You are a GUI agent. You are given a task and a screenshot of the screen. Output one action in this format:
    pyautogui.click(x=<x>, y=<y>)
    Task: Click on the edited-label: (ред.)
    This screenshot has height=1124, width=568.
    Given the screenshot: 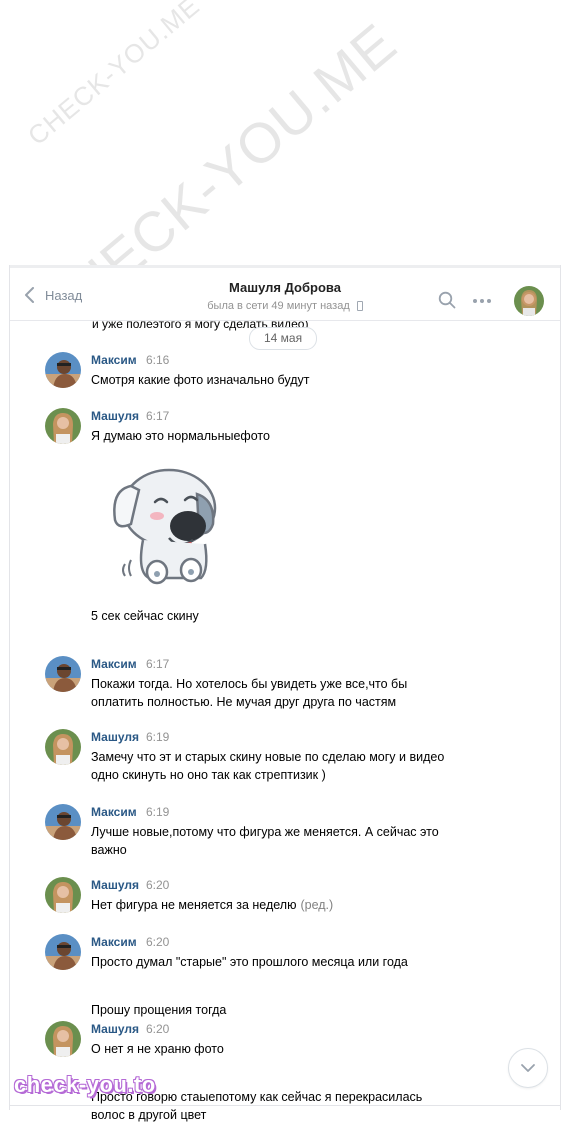 What is the action you would take?
    pyautogui.click(x=316, y=905)
    